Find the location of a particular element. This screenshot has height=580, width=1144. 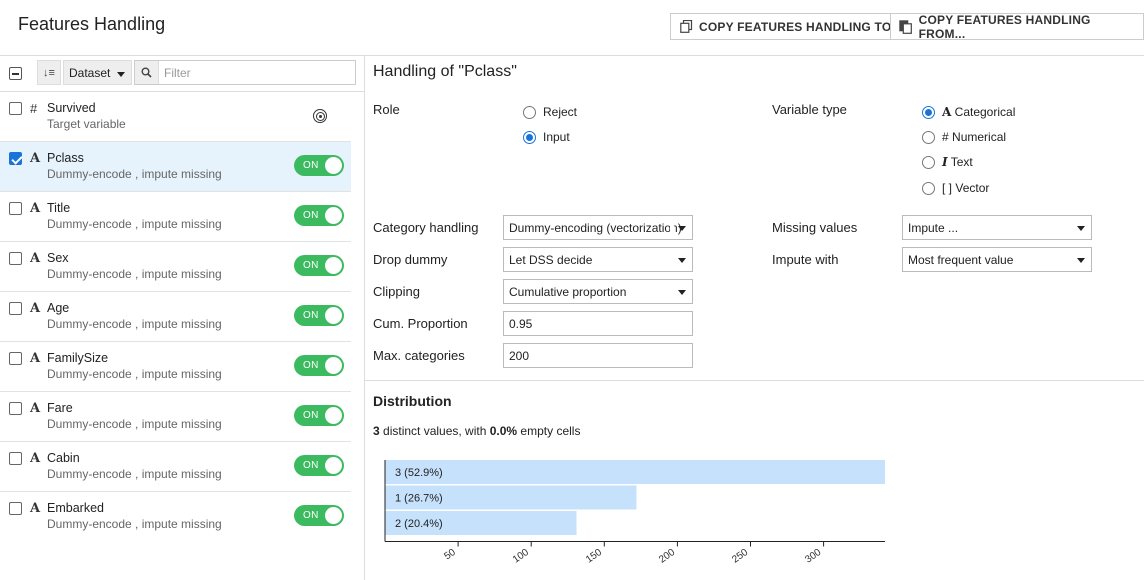

features-toolbar: ↓≡ Dataset is located at coordinates (182, 74).